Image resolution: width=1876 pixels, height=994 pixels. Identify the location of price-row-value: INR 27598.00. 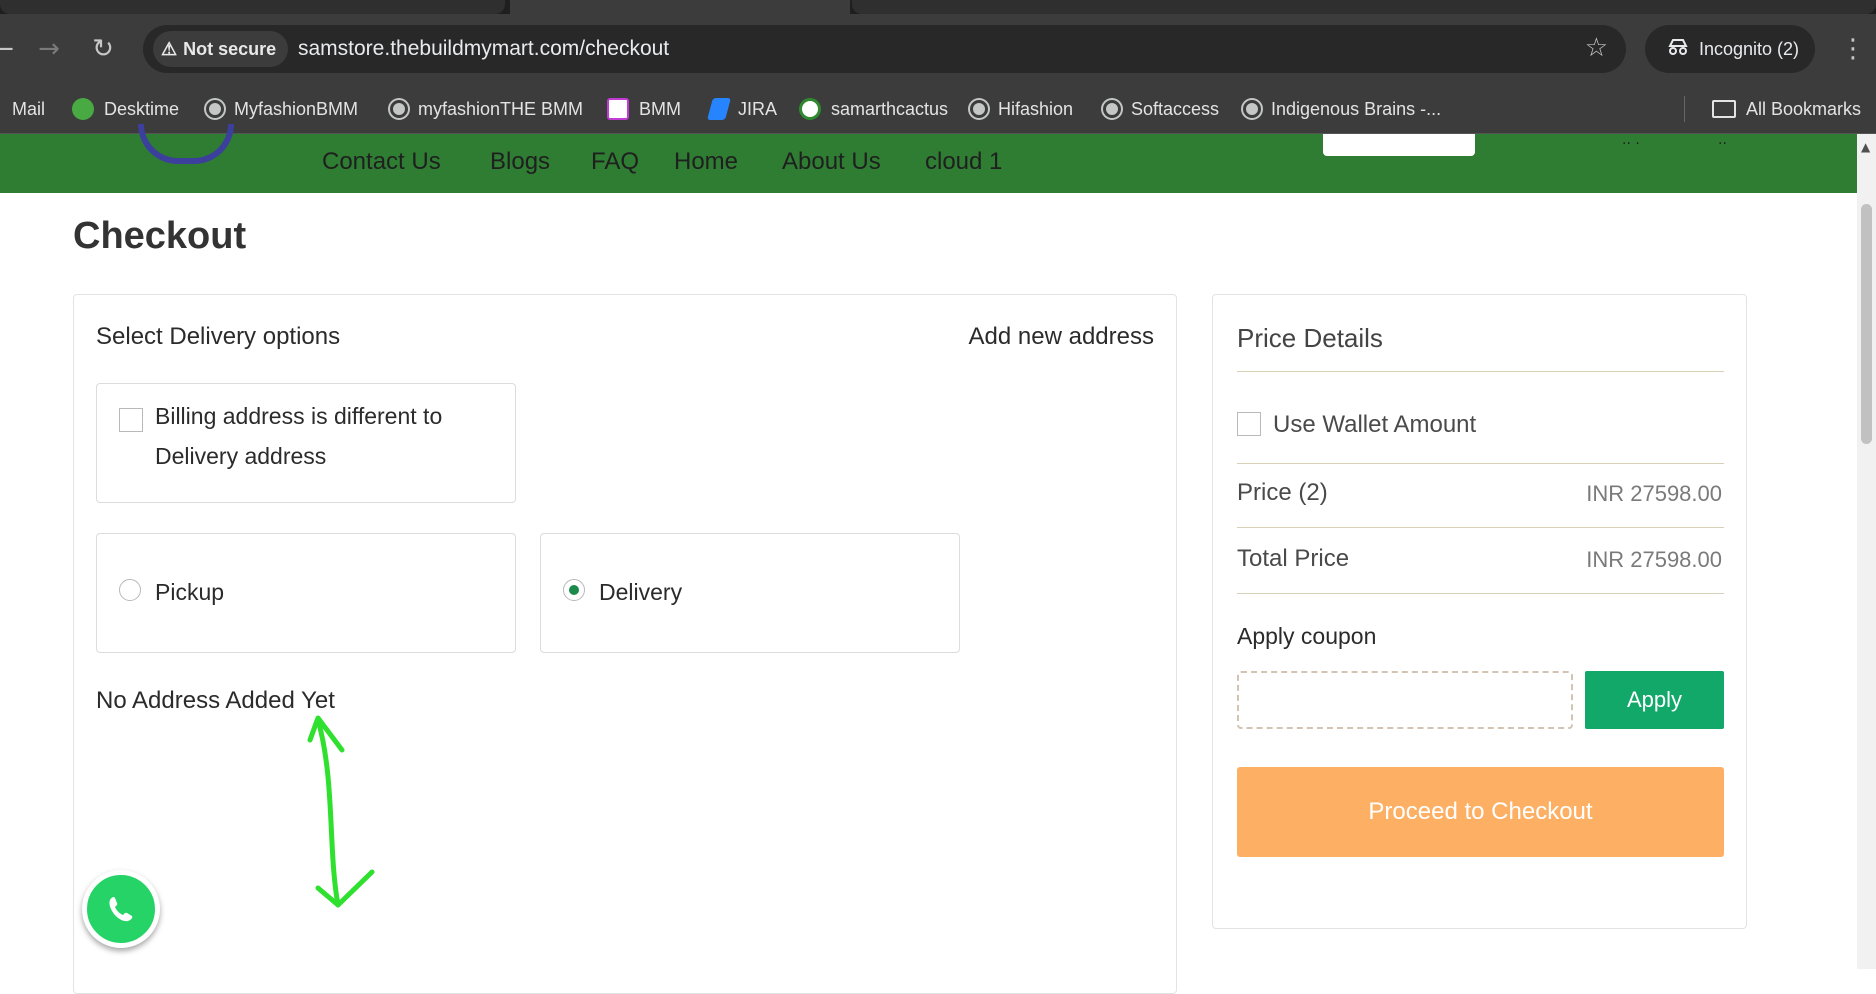
(1654, 493).